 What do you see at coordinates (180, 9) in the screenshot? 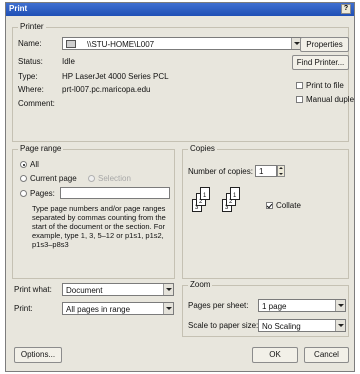
I see `title-bar: Print ?` at bounding box center [180, 9].